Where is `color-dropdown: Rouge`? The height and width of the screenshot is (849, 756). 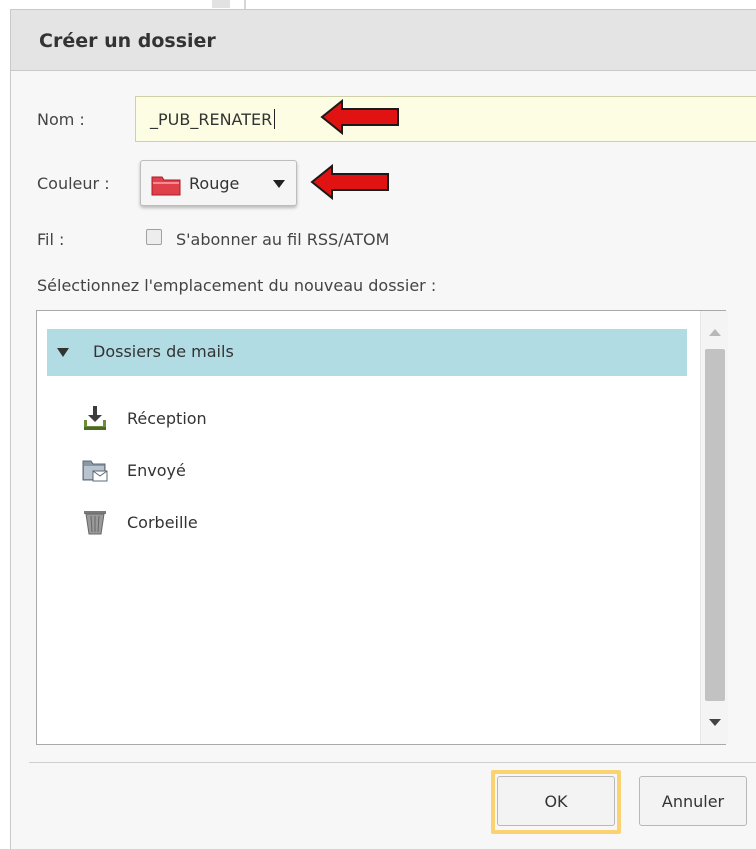 color-dropdown: Rouge is located at coordinates (218, 183).